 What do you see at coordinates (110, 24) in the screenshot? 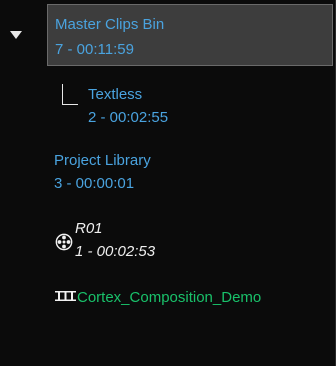
I see `bin-name: Master Clips Bin` at bounding box center [110, 24].